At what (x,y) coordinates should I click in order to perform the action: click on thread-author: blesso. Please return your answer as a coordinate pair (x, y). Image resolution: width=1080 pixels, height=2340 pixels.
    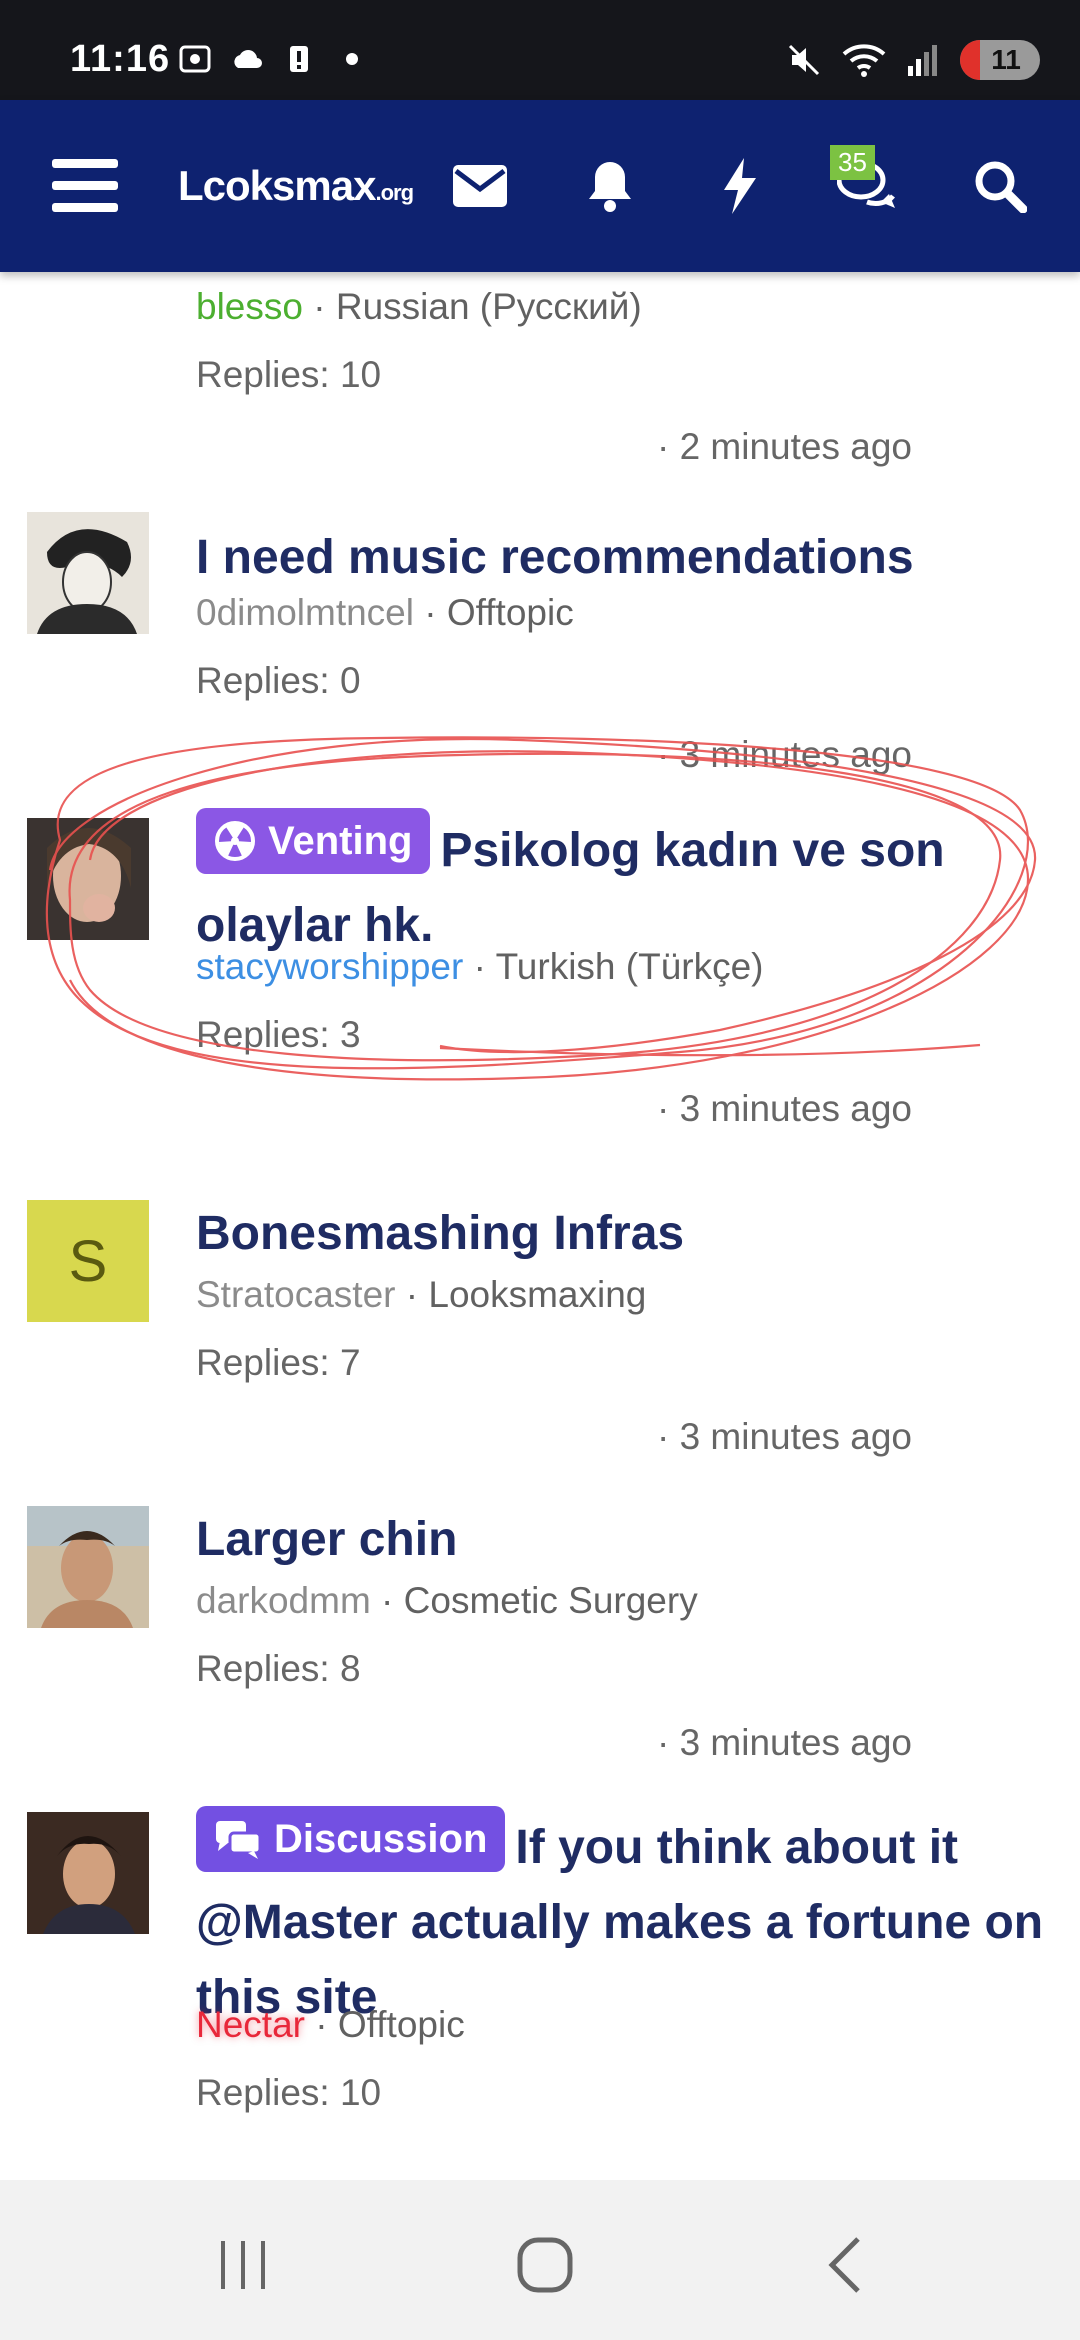
    Looking at the image, I should click on (249, 306).